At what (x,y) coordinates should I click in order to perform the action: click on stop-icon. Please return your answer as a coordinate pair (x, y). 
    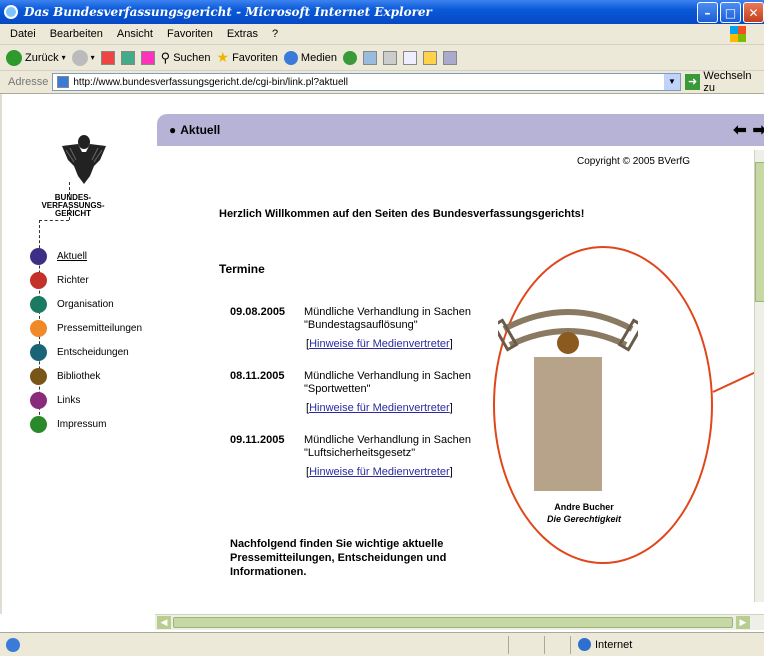
    Looking at the image, I should click on (107, 57).